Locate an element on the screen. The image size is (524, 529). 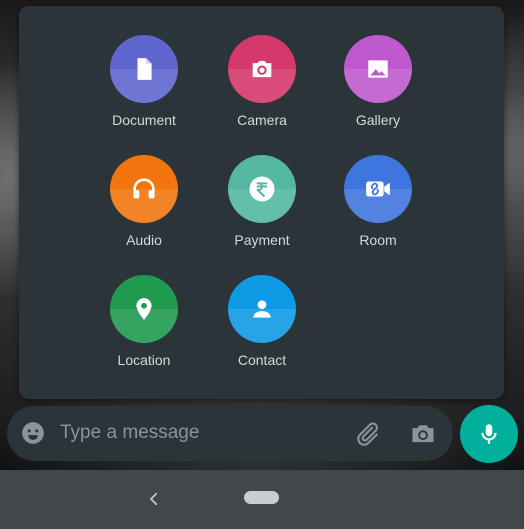
home-pill-icon is located at coordinates (261, 497).